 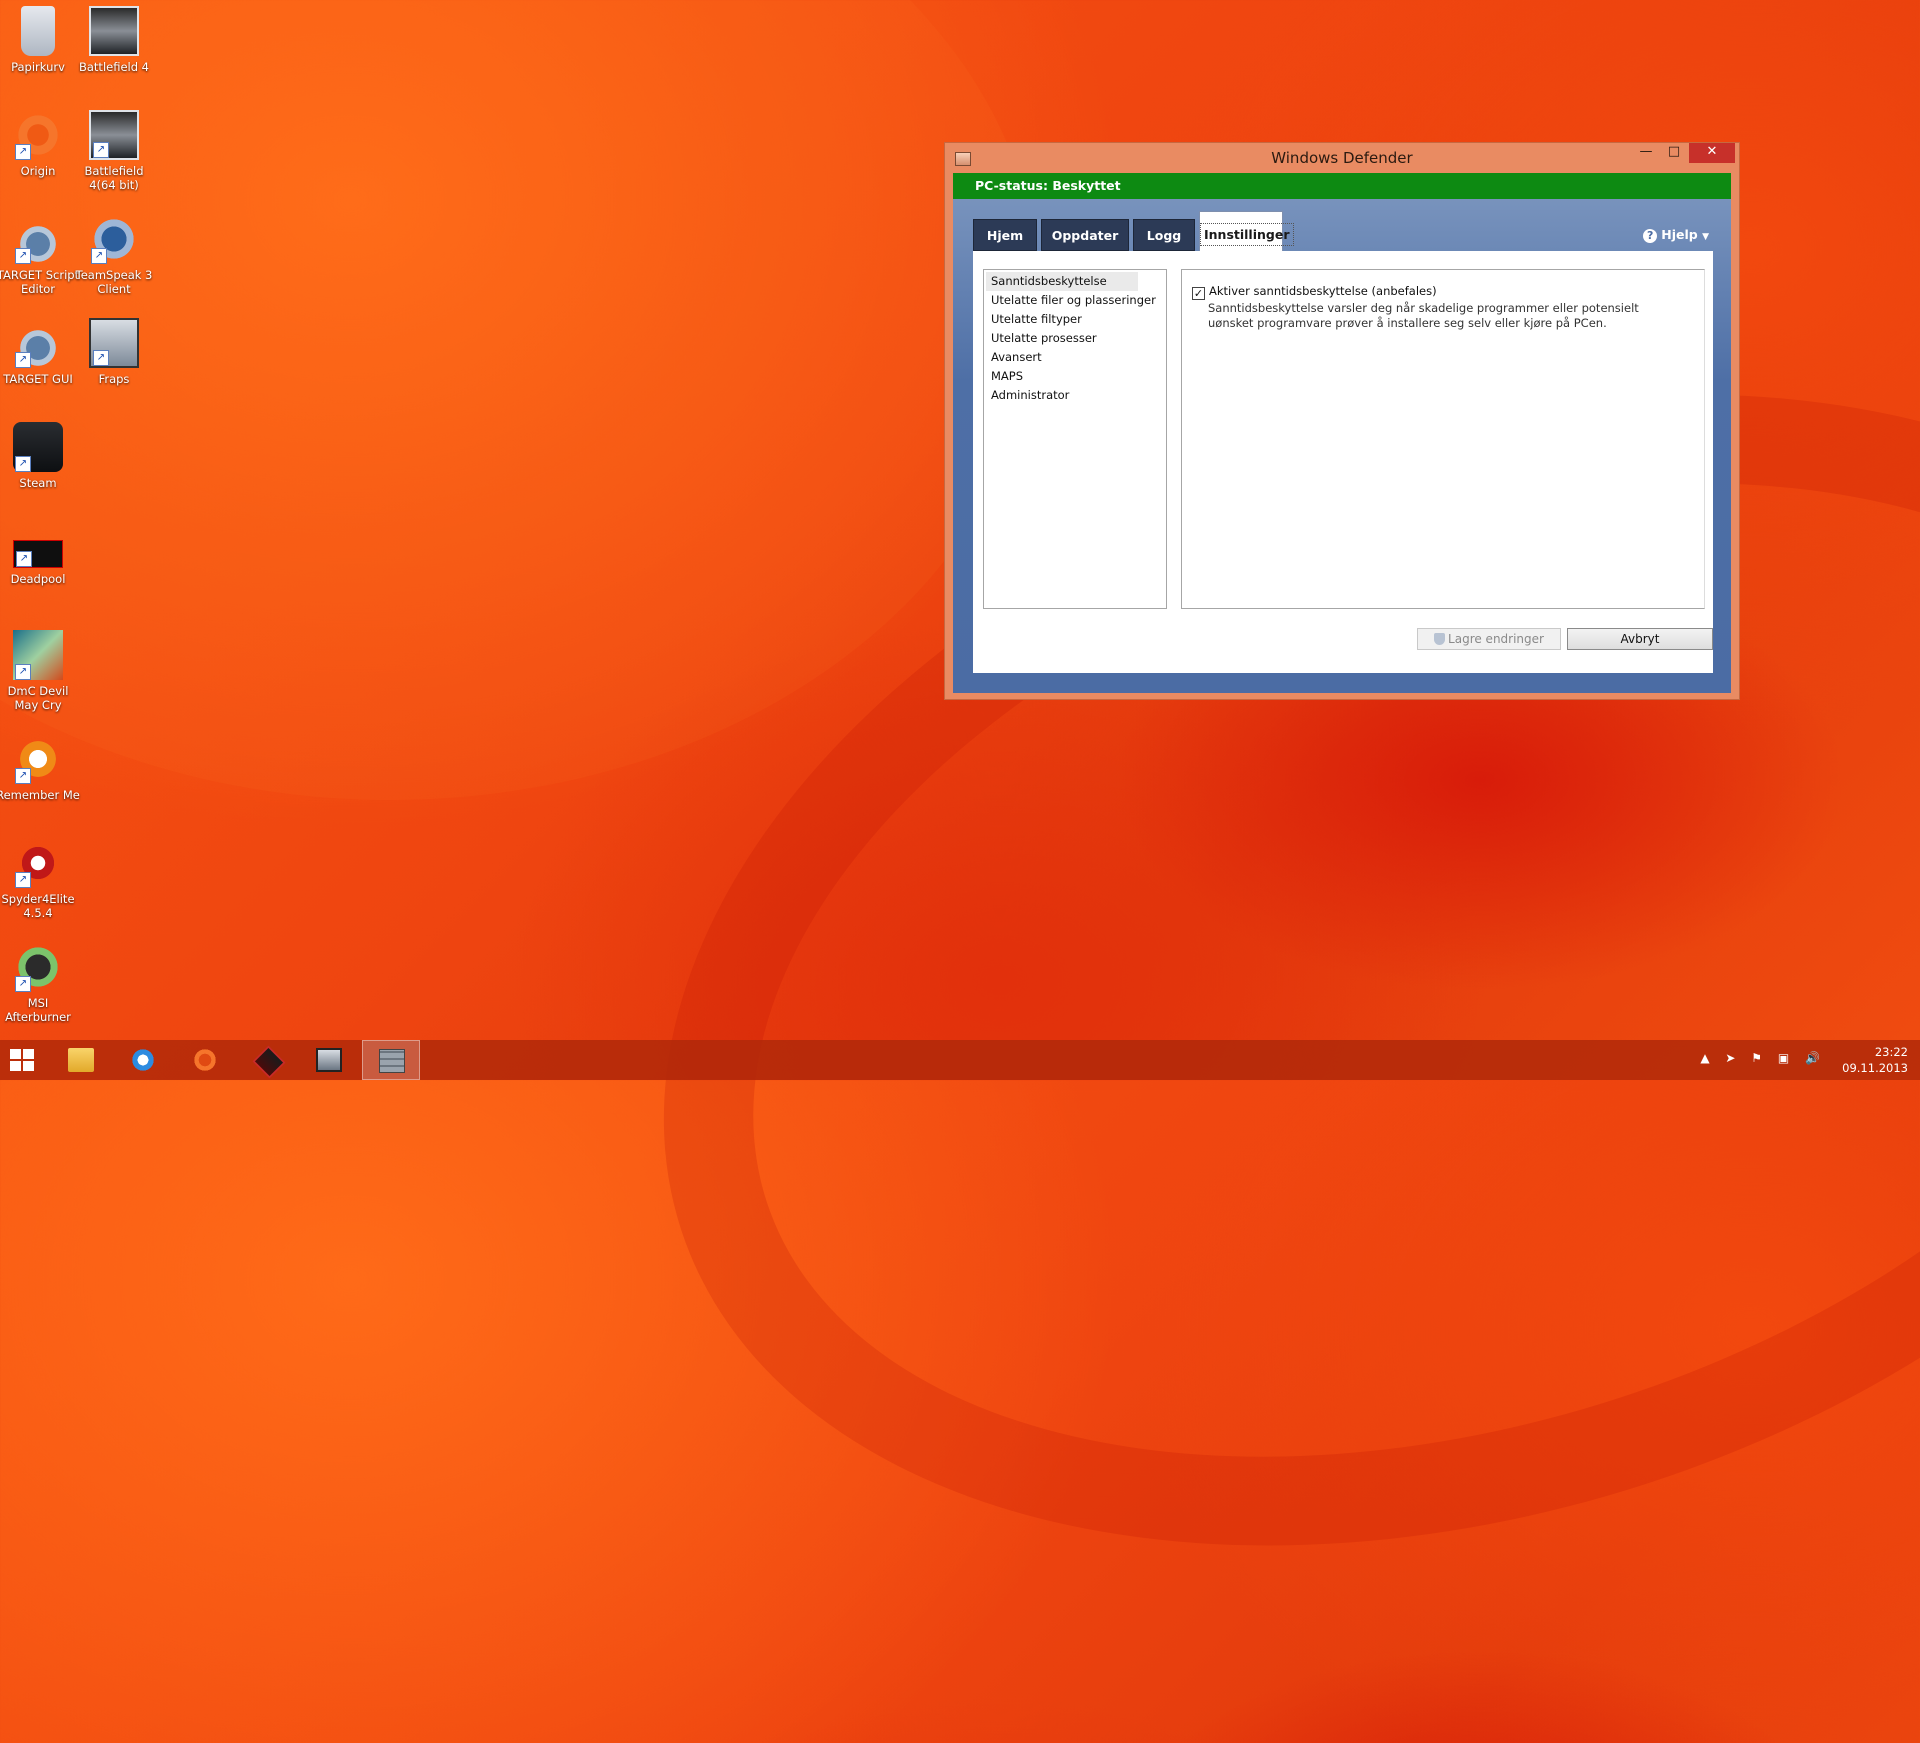 I want to click on action-center-flag-icon: ⚑, so click(x=1756, y=1058).